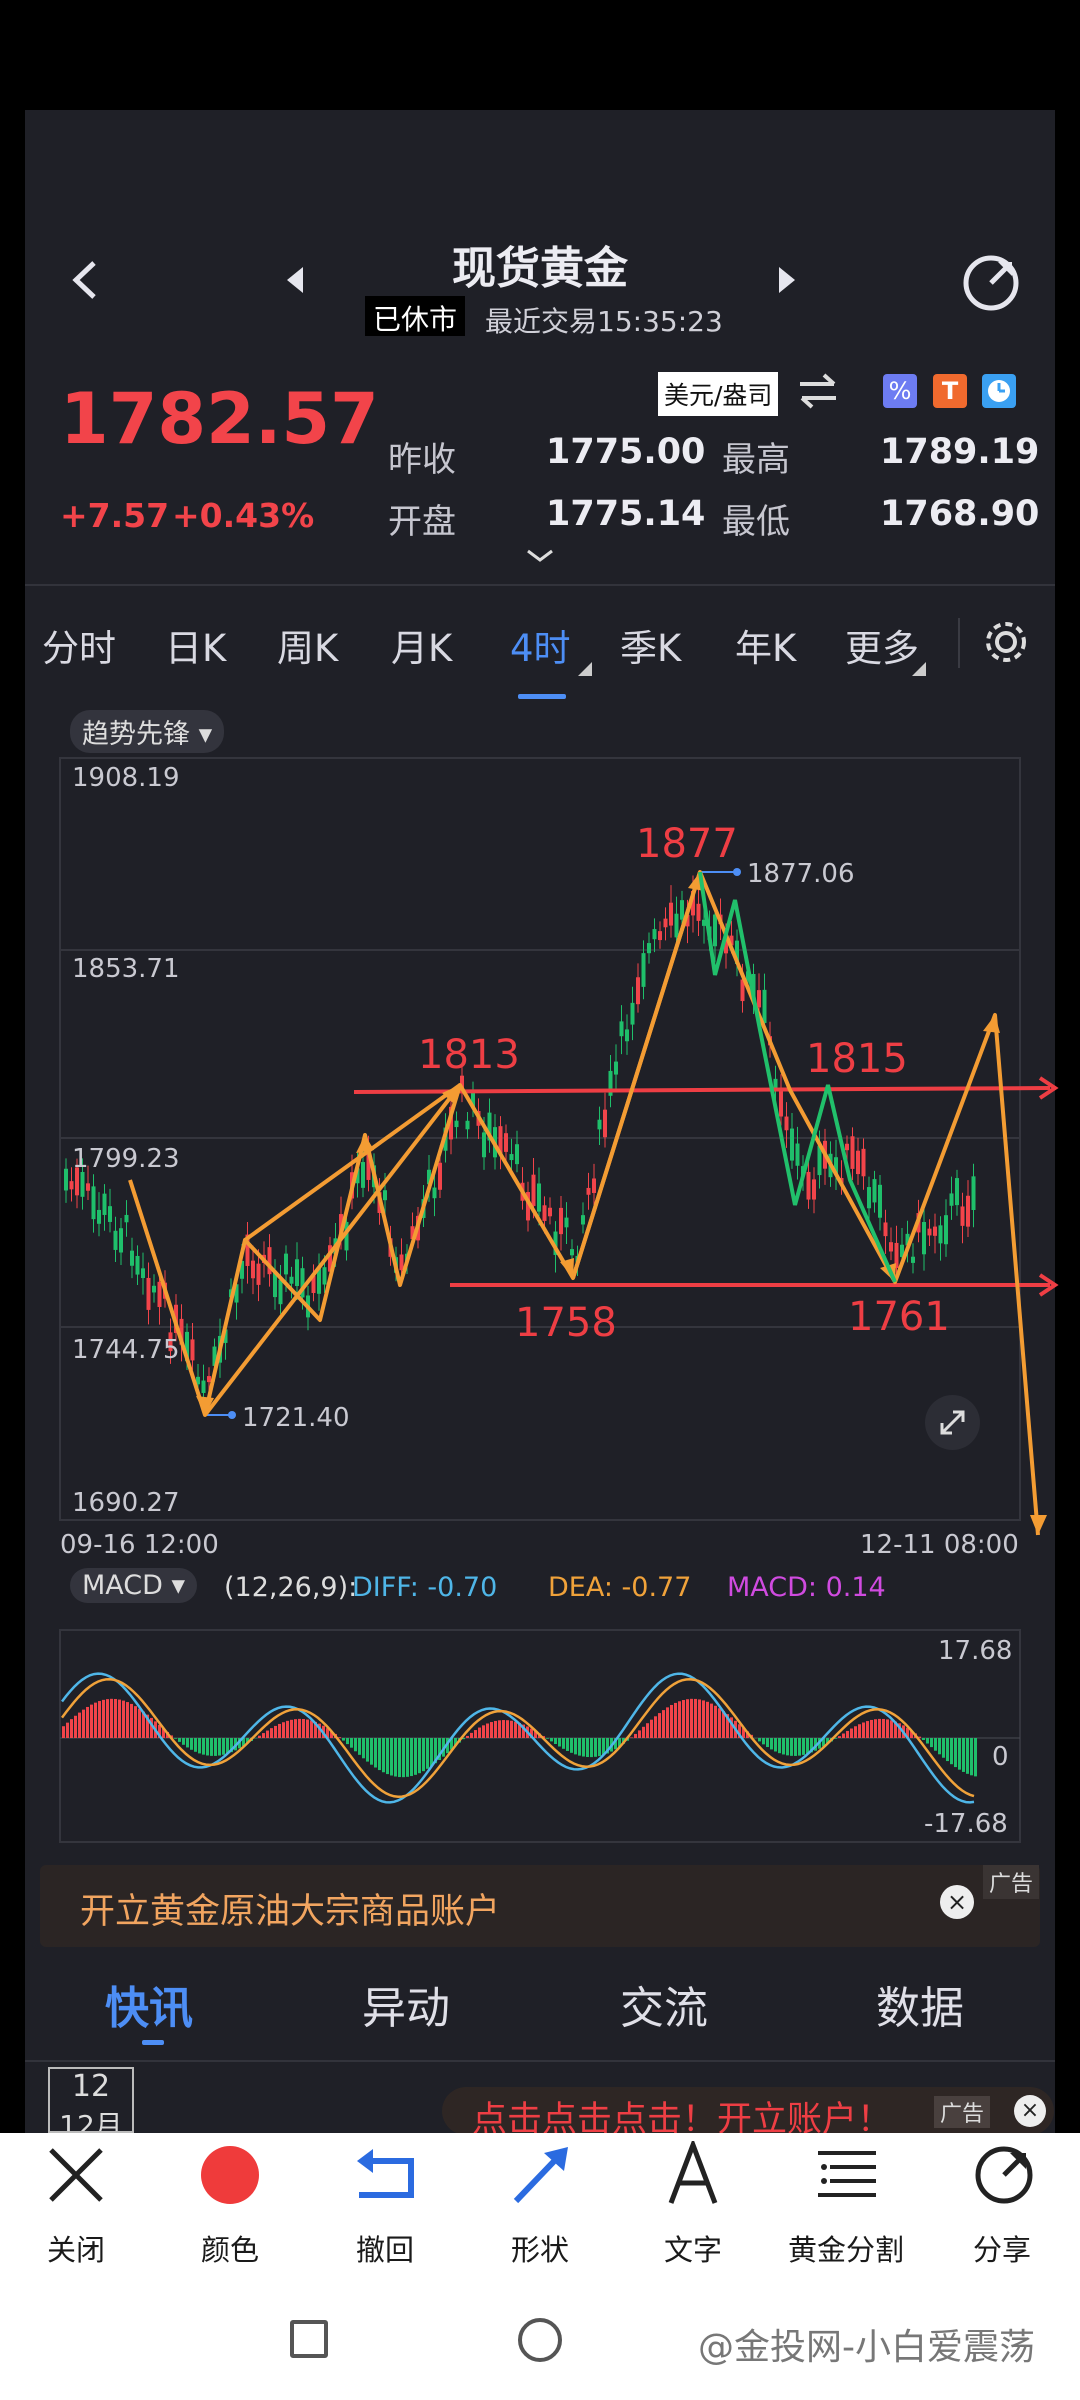 The width and height of the screenshot is (1080, 2400). I want to click on feed-tab-underline, so click(153, 2042).